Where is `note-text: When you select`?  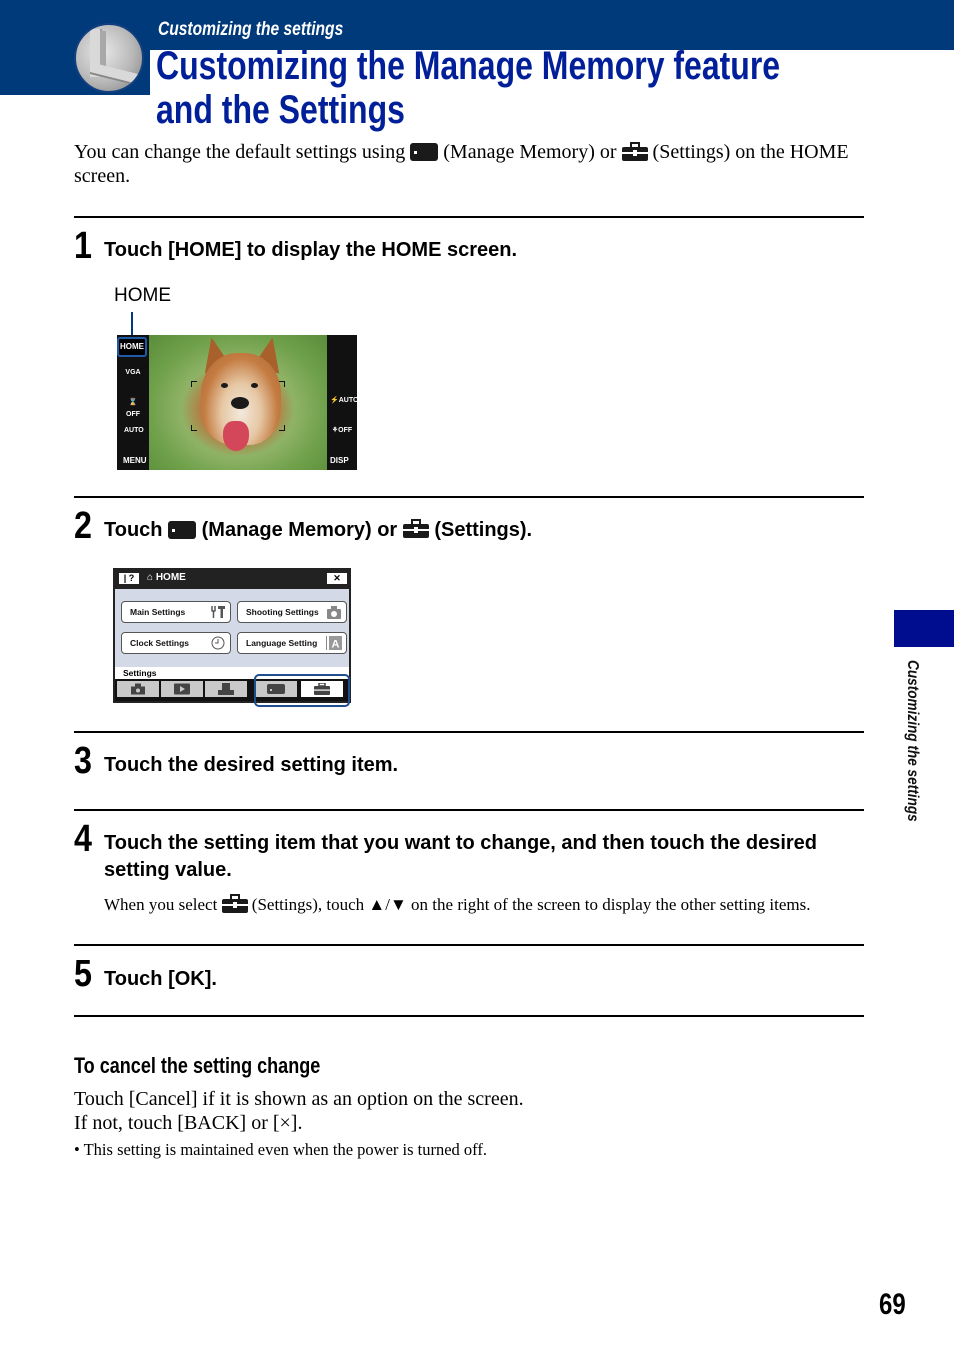 note-text: When you select is located at coordinates (163, 904).